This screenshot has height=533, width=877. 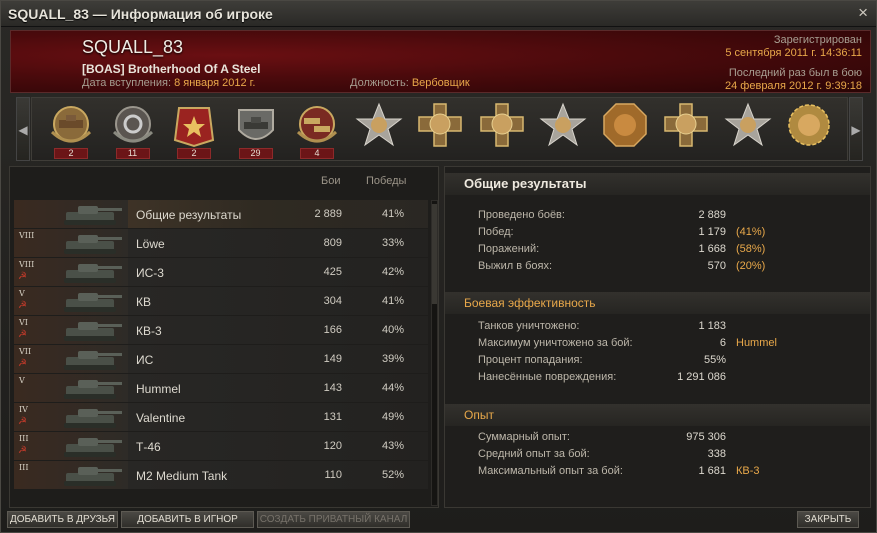 What do you see at coordinates (221, 301) in the screenshot?
I see `table-row: V ☭ КВ 304 41%` at bounding box center [221, 301].